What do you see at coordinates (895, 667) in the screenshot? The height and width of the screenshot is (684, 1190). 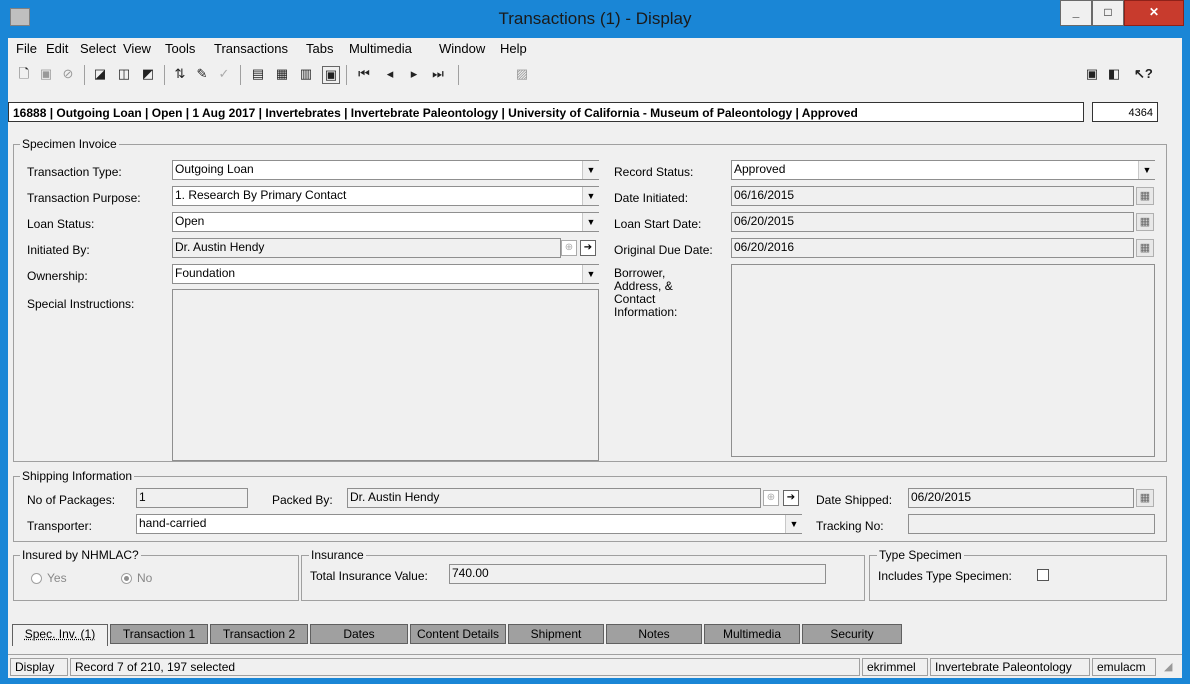 I see `status-user: ekrimmel` at bounding box center [895, 667].